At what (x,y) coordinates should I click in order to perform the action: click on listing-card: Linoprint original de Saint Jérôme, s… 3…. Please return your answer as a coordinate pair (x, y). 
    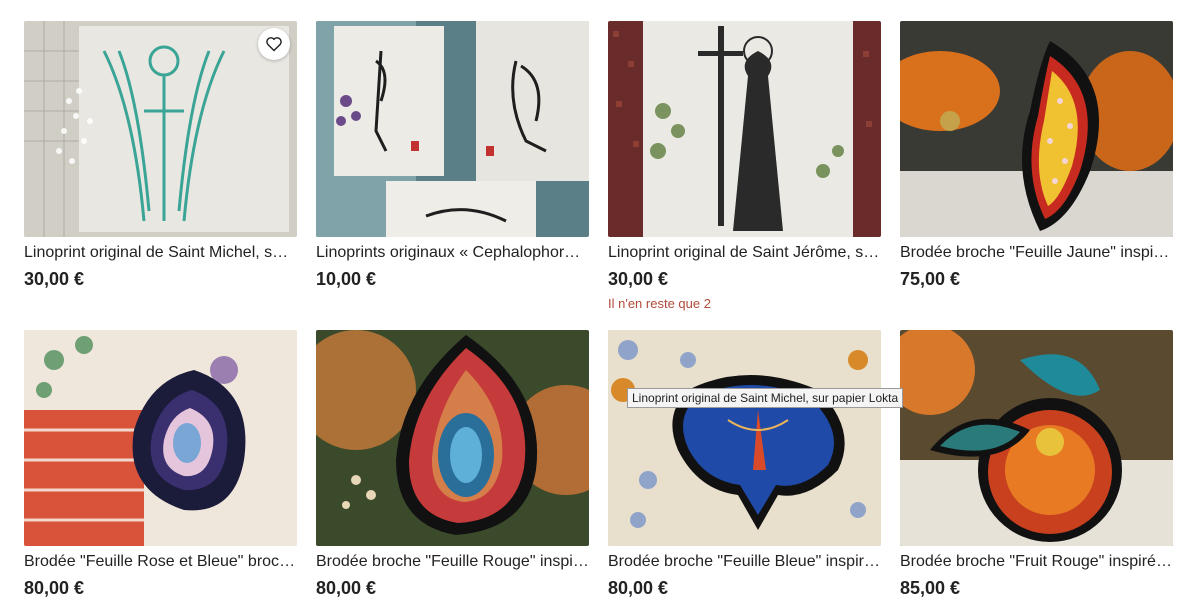
    Looking at the image, I should click on (744, 166).